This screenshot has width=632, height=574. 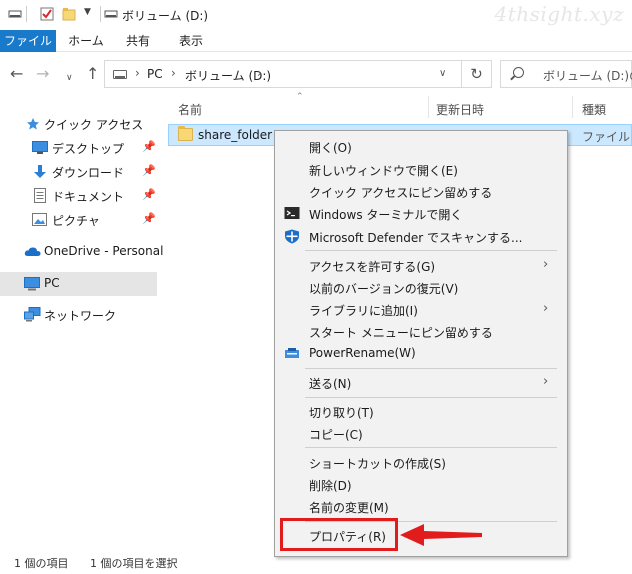 I want to click on folder-icon, so click(x=185, y=133).